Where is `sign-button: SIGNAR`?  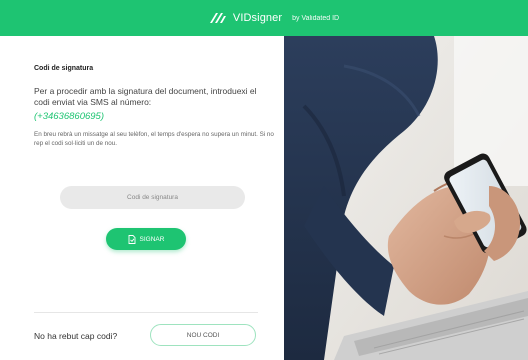 sign-button: SIGNAR is located at coordinates (146, 239).